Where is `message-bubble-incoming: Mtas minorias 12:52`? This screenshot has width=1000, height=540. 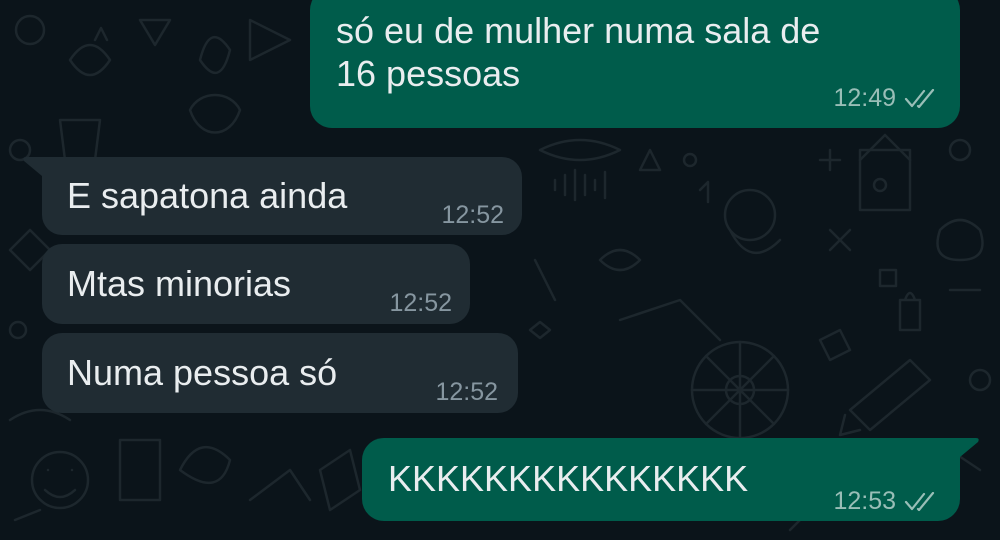 message-bubble-incoming: Mtas minorias 12:52 is located at coordinates (256, 284).